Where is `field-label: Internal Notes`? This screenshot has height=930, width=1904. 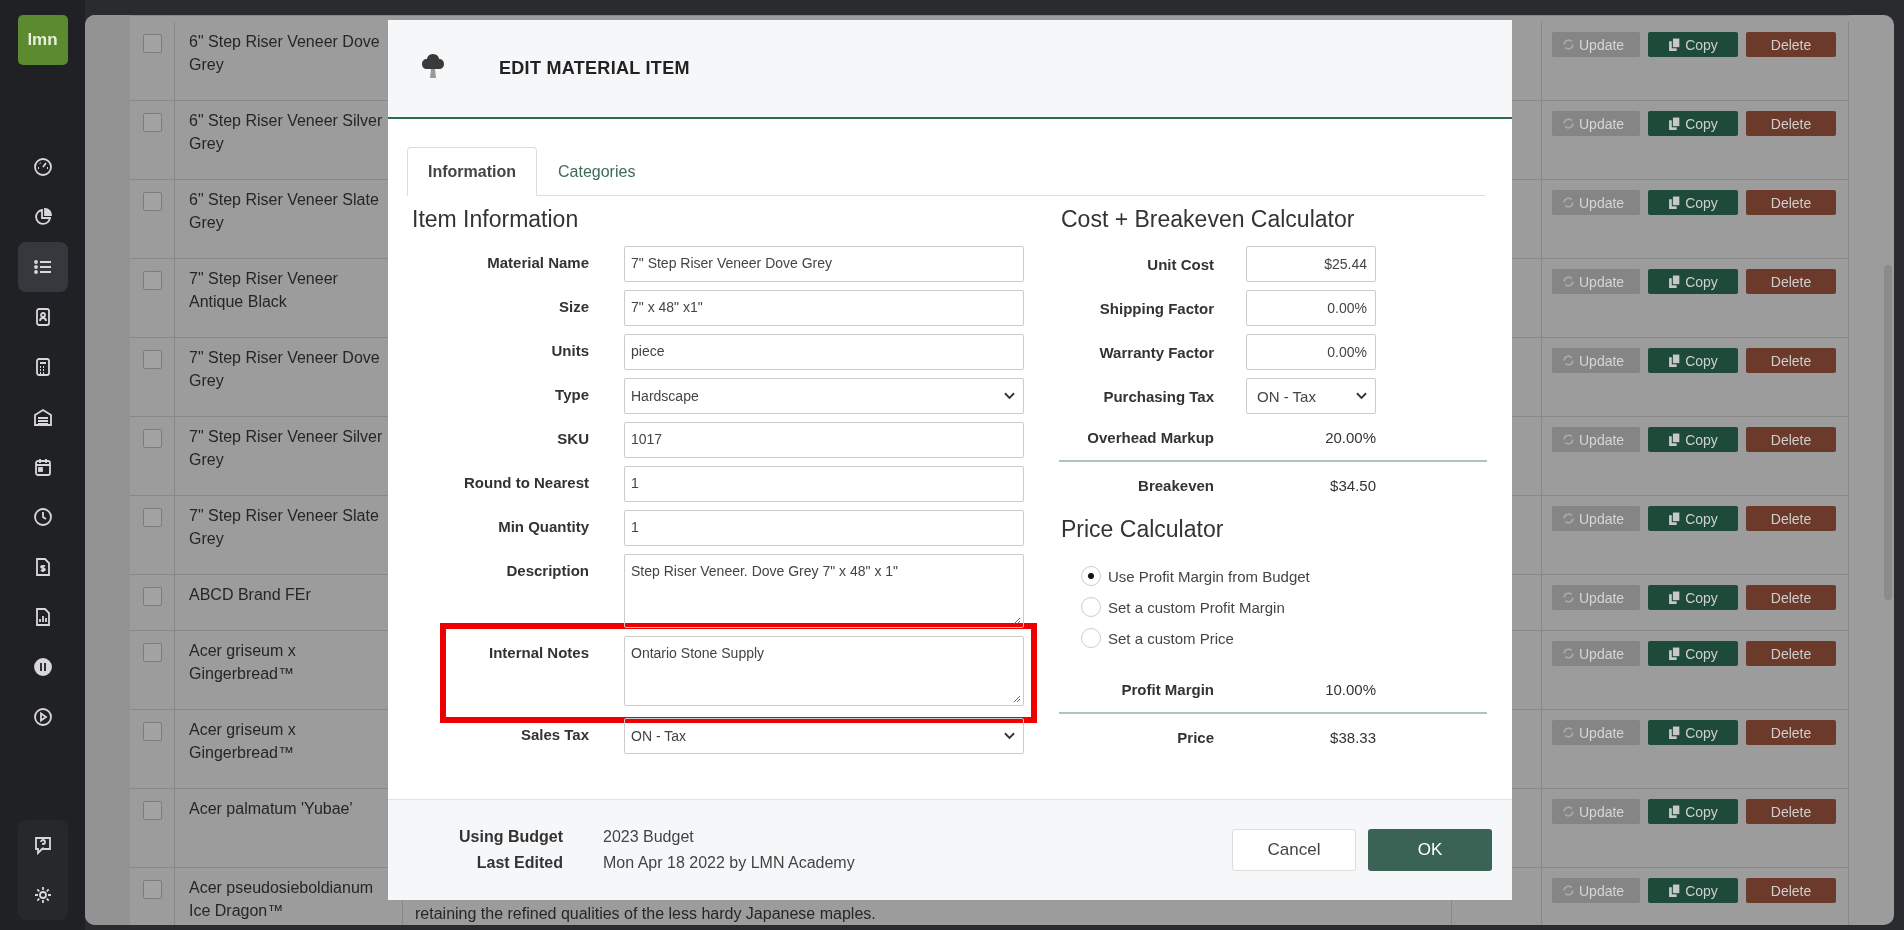
field-label: Internal Notes is located at coordinates (538, 652).